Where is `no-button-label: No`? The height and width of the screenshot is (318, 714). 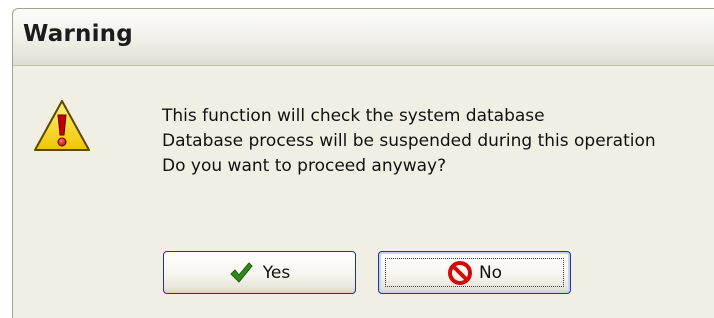 no-button-label: No is located at coordinates (490, 272).